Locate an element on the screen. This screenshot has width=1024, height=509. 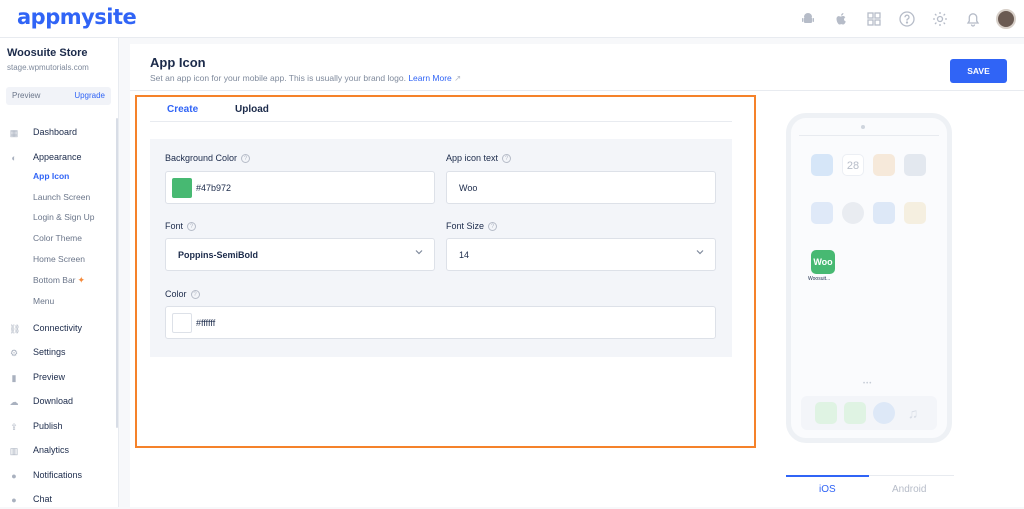
os-tab-bar: iOS Android is located at coordinates (870, 491).